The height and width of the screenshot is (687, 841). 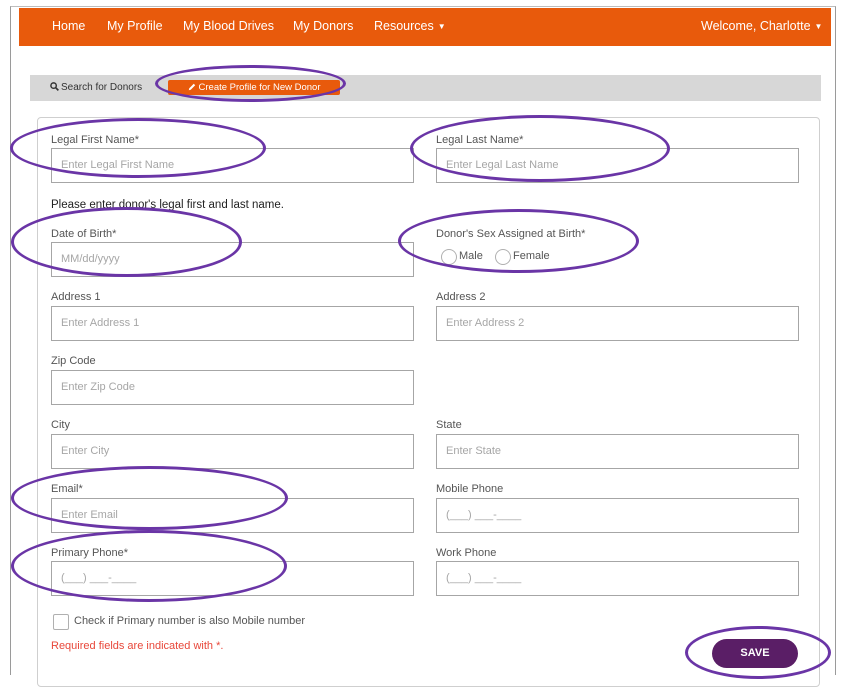 What do you see at coordinates (54, 86) in the screenshot?
I see `search-icon` at bounding box center [54, 86].